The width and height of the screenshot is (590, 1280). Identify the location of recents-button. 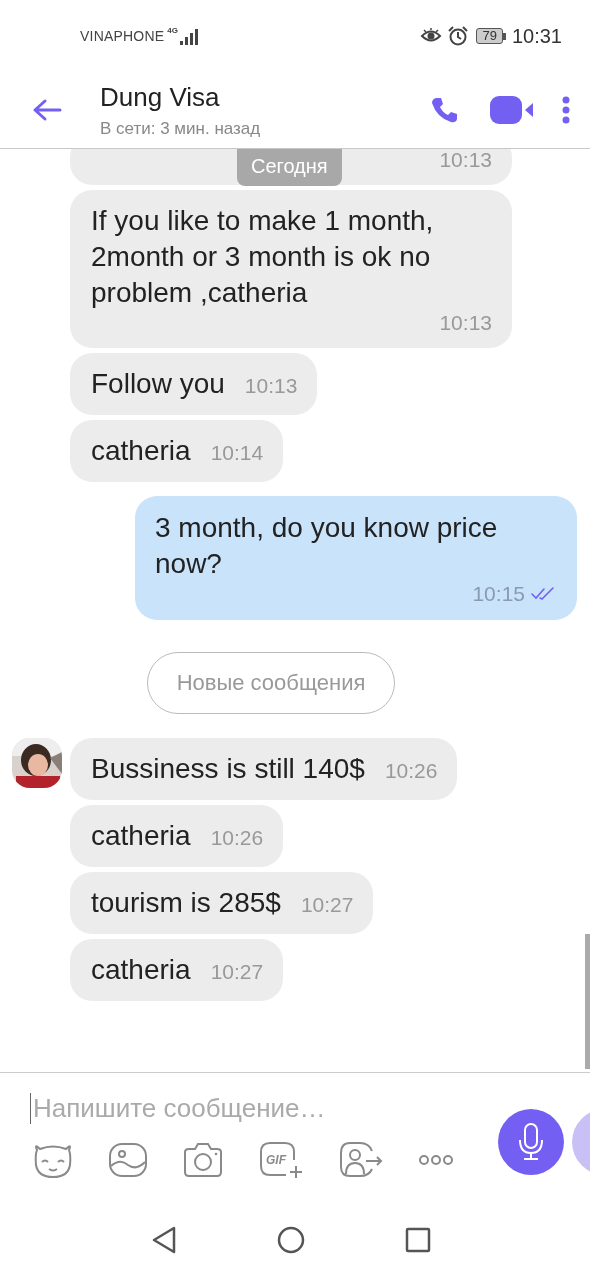
(418, 1240).